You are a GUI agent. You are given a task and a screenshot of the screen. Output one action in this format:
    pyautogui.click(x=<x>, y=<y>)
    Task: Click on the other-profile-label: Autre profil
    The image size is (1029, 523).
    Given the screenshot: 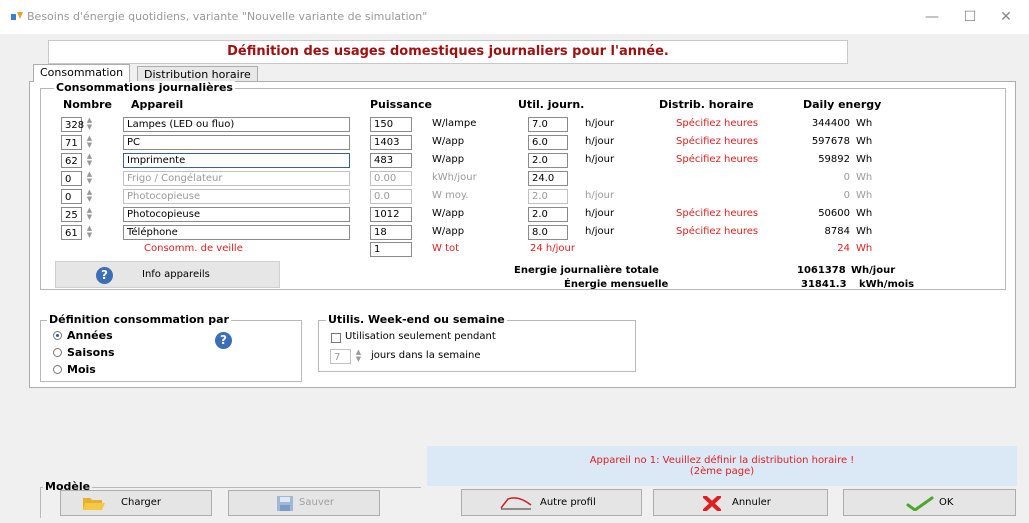 What is the action you would take?
    pyautogui.click(x=568, y=502)
    